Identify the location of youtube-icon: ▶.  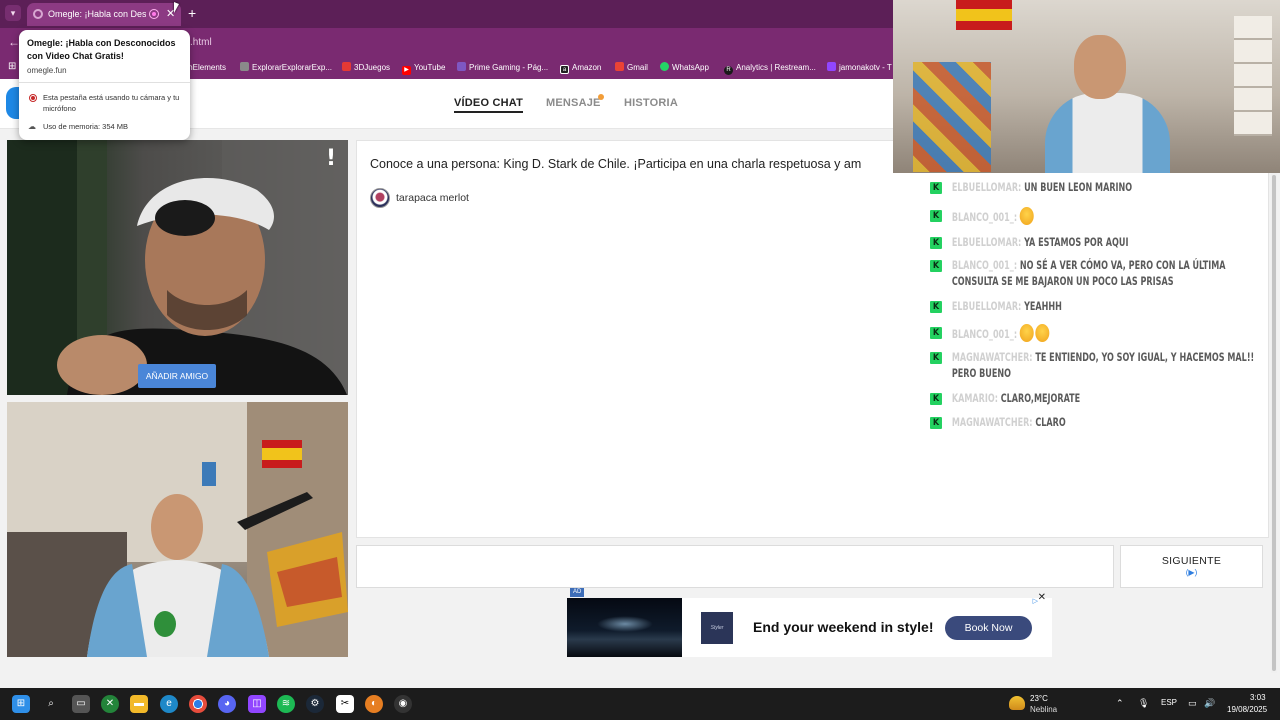
(406, 70).